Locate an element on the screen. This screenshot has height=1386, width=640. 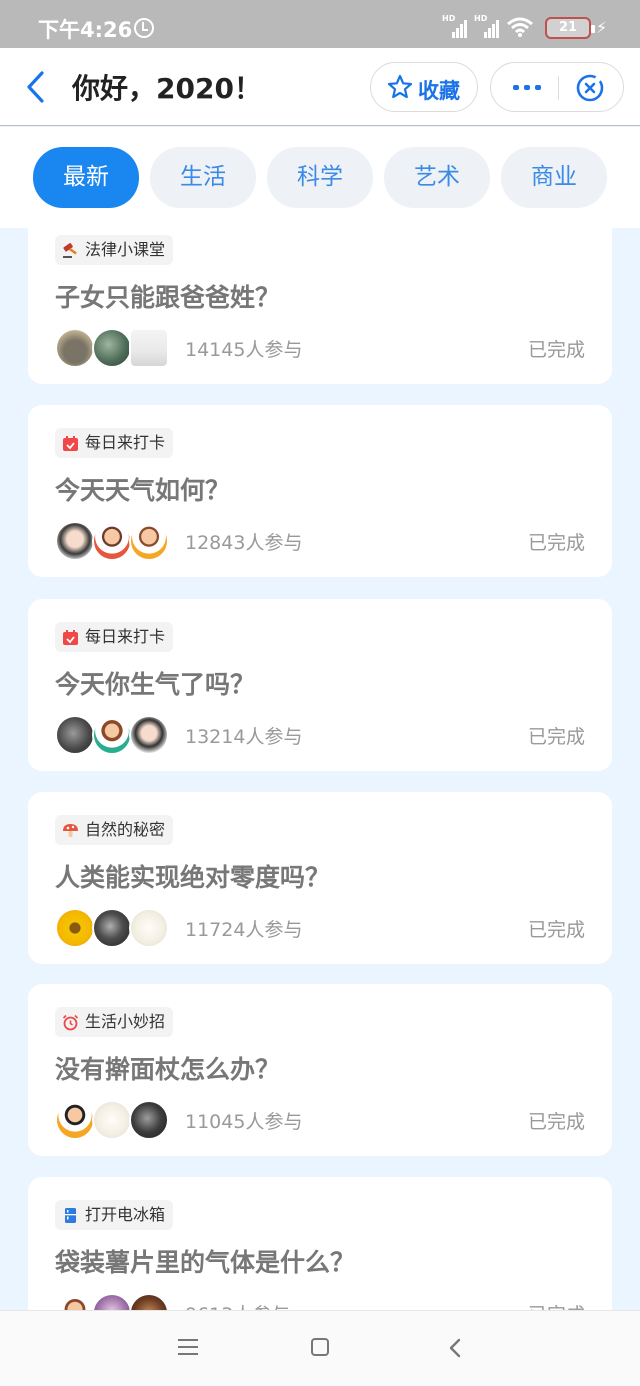
header: 你好，2020！ 收藏 is located at coordinates (320, 87).